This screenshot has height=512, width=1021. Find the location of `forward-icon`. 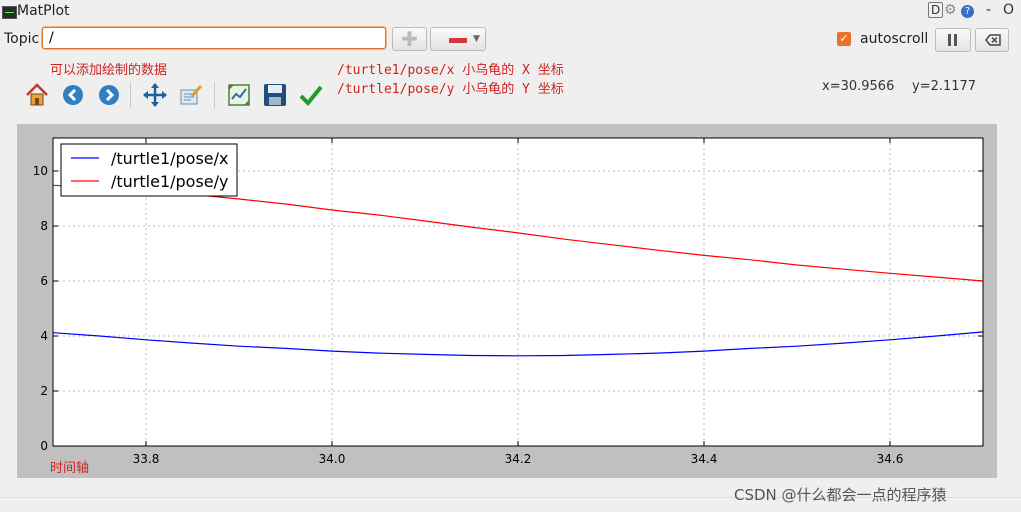

forward-icon is located at coordinates (109, 95).